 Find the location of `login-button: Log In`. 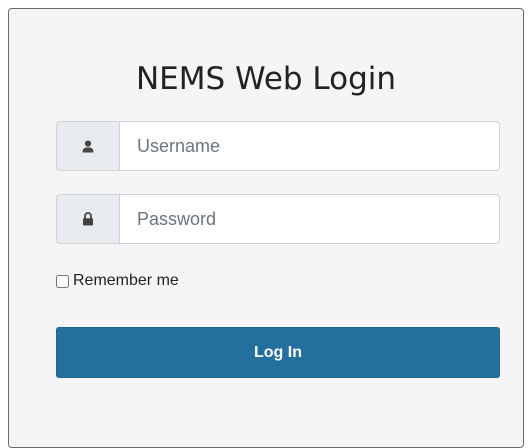

login-button: Log In is located at coordinates (278, 352).